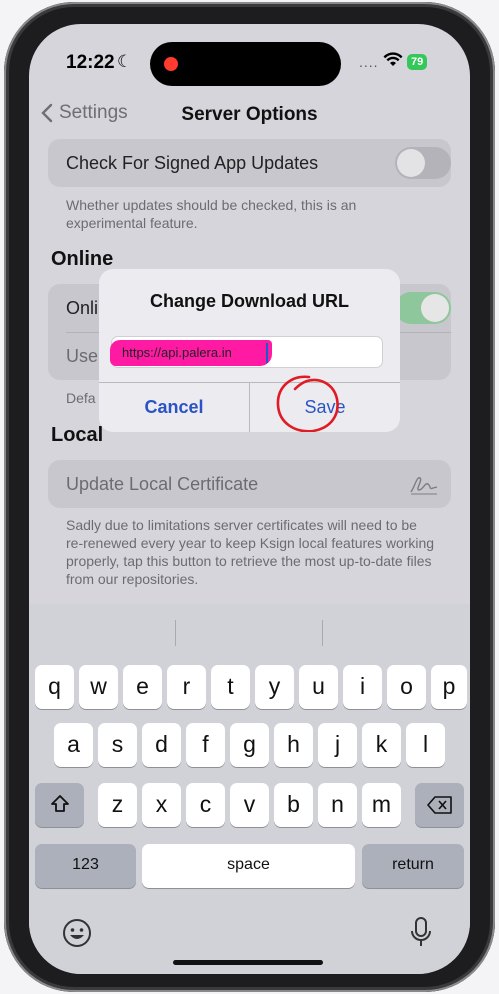 This screenshot has width=499, height=994. Describe the element at coordinates (293, 805) in the screenshot. I see `key-b: b` at that location.